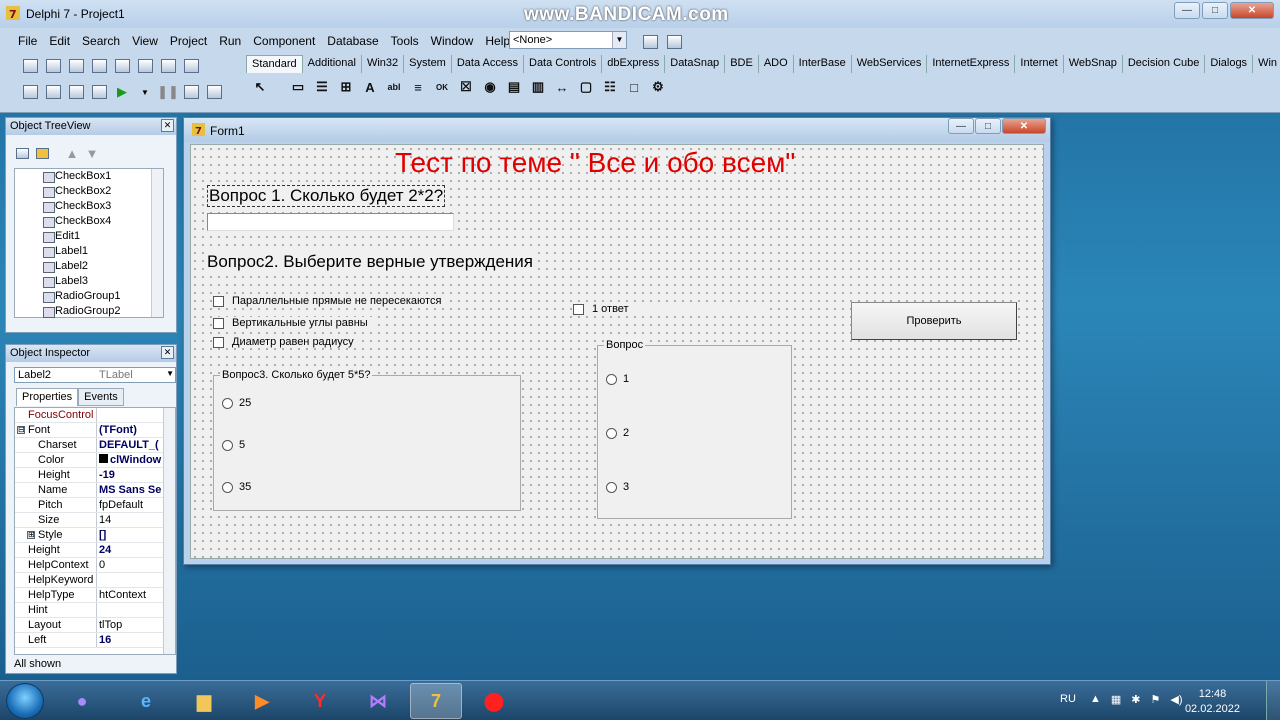 Image resolution: width=1280 pixels, height=720 pixels. I want to click on tab-ado: ADO, so click(776, 64).